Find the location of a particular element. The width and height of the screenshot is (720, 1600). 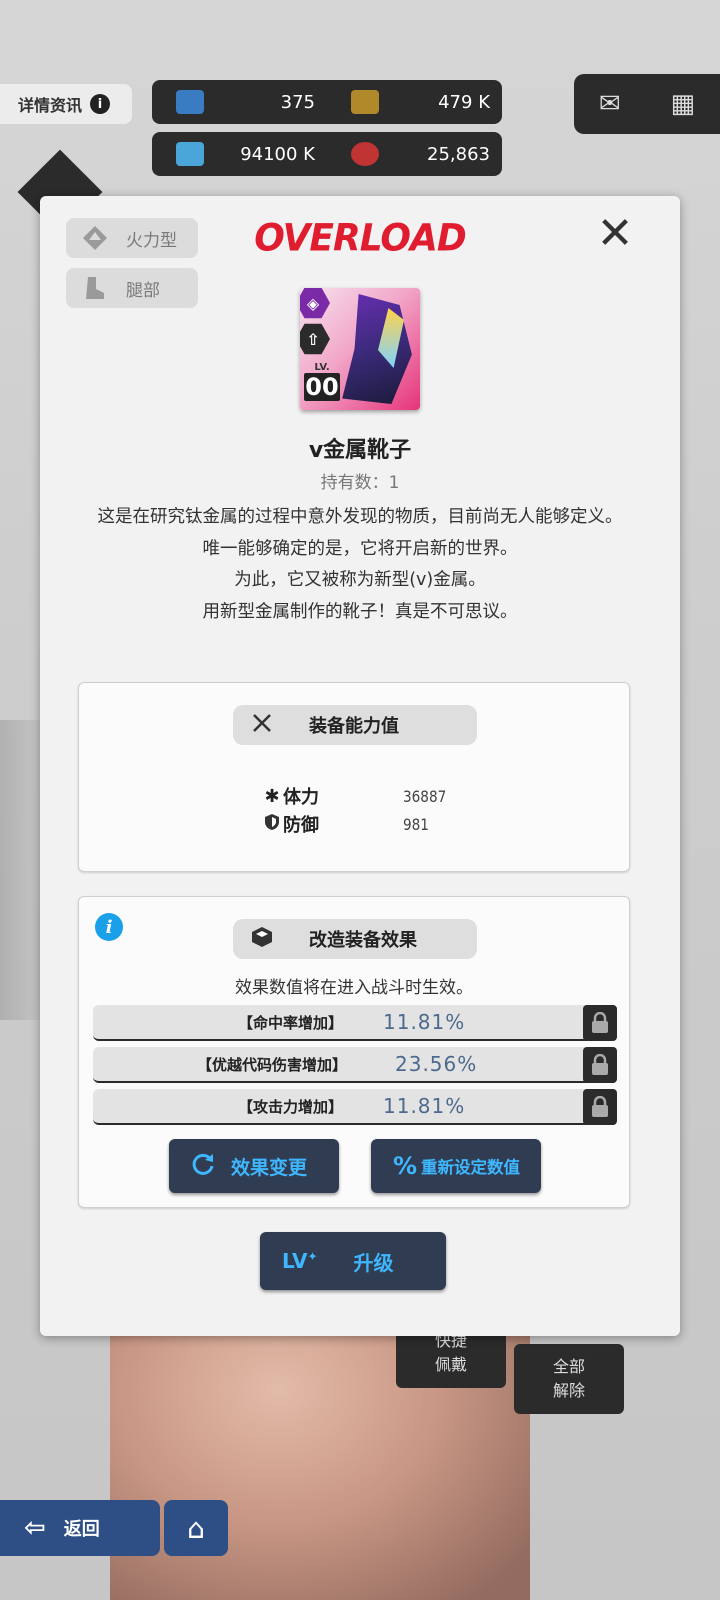

description-line: 唯一能够确定的是，它将开启新的世界。 is located at coordinates (360, 548).